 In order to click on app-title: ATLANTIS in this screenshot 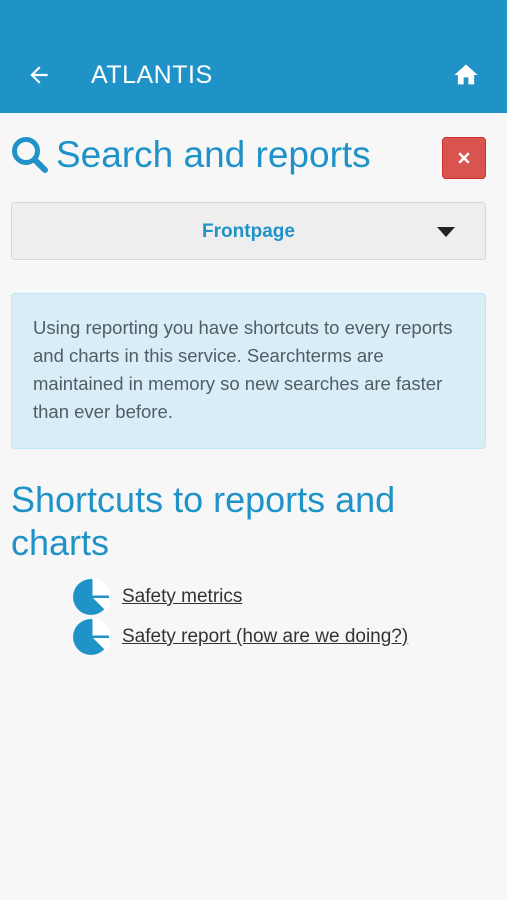, I will do `click(152, 75)`.